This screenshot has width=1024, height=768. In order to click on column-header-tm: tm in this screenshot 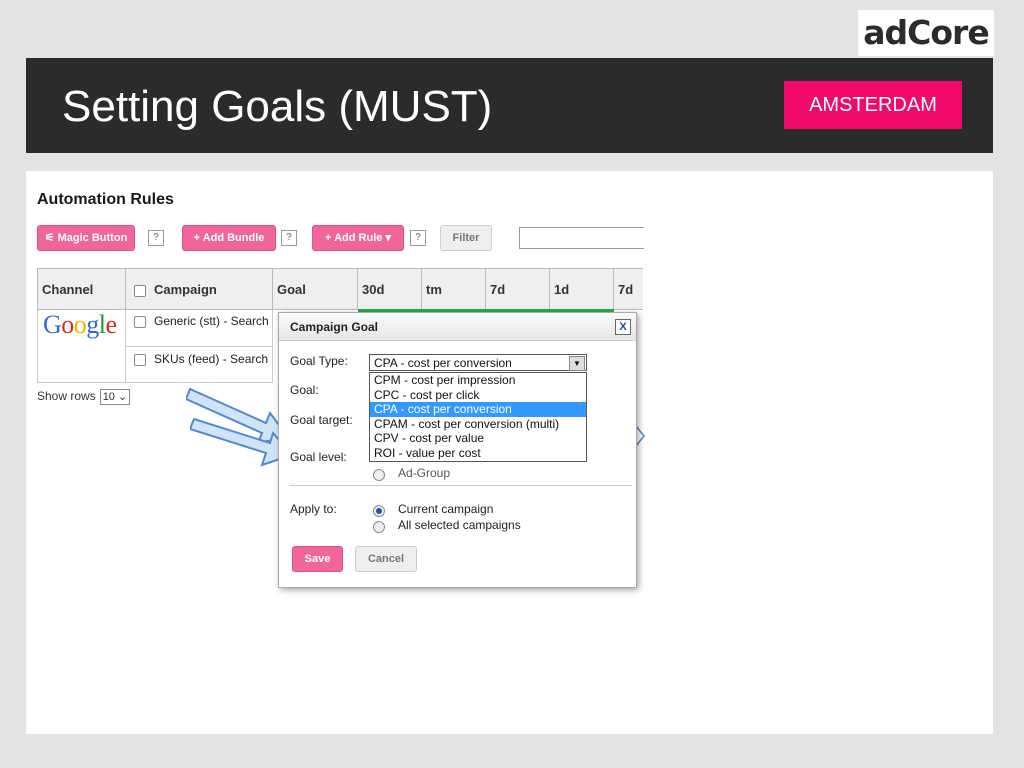, I will do `click(454, 289)`.